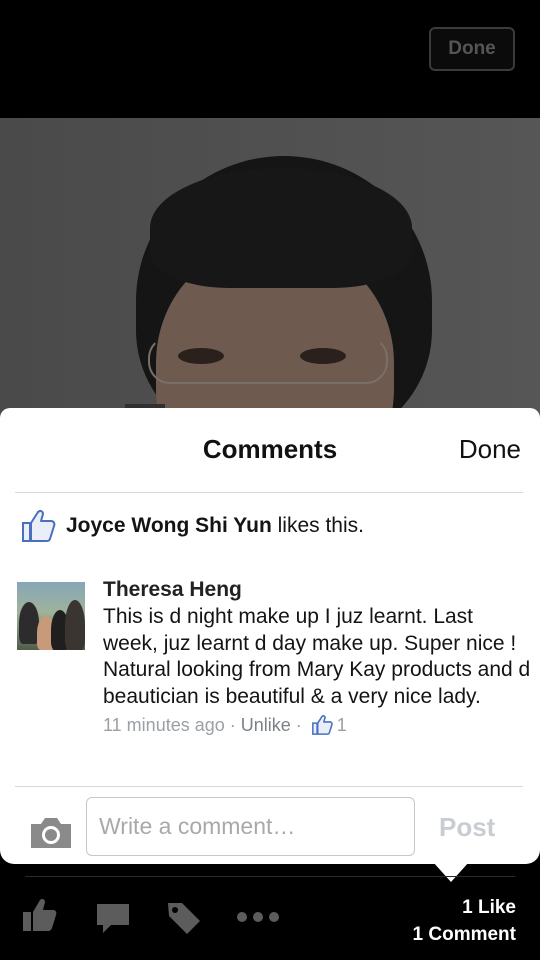 The height and width of the screenshot is (960, 540). I want to click on like-thumb-icon, so click(39, 525).